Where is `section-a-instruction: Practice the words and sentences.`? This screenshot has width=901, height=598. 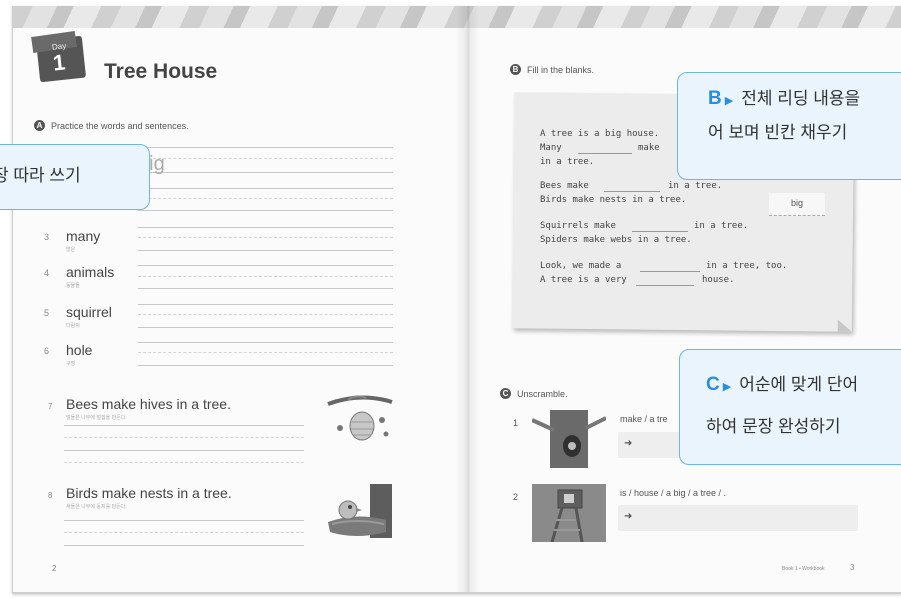 section-a-instruction: Practice the words and sentences. is located at coordinates (120, 125).